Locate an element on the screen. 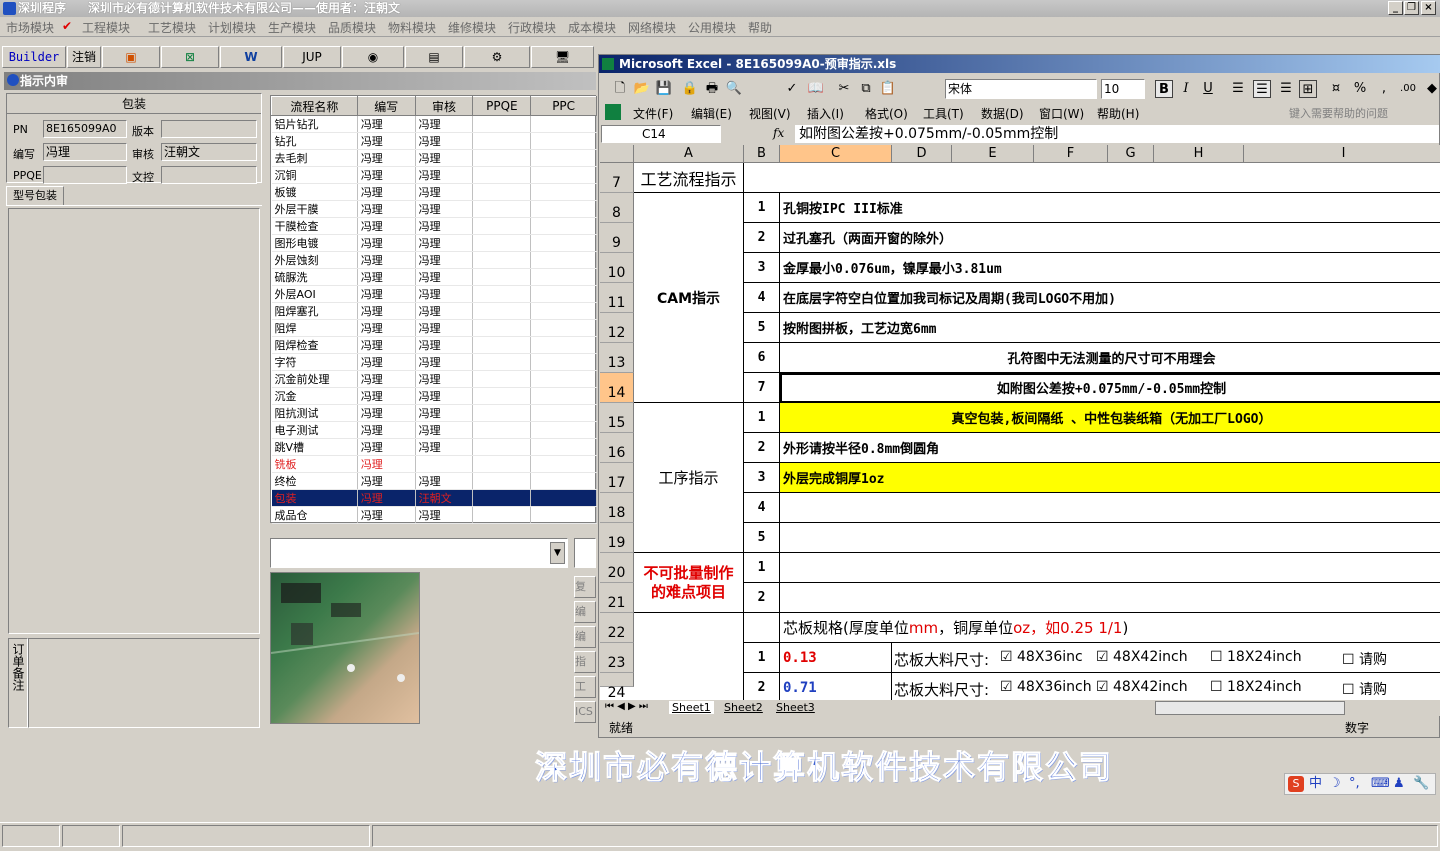 This screenshot has height=851, width=1440. table-cell: 字符 is located at coordinates (314, 362).